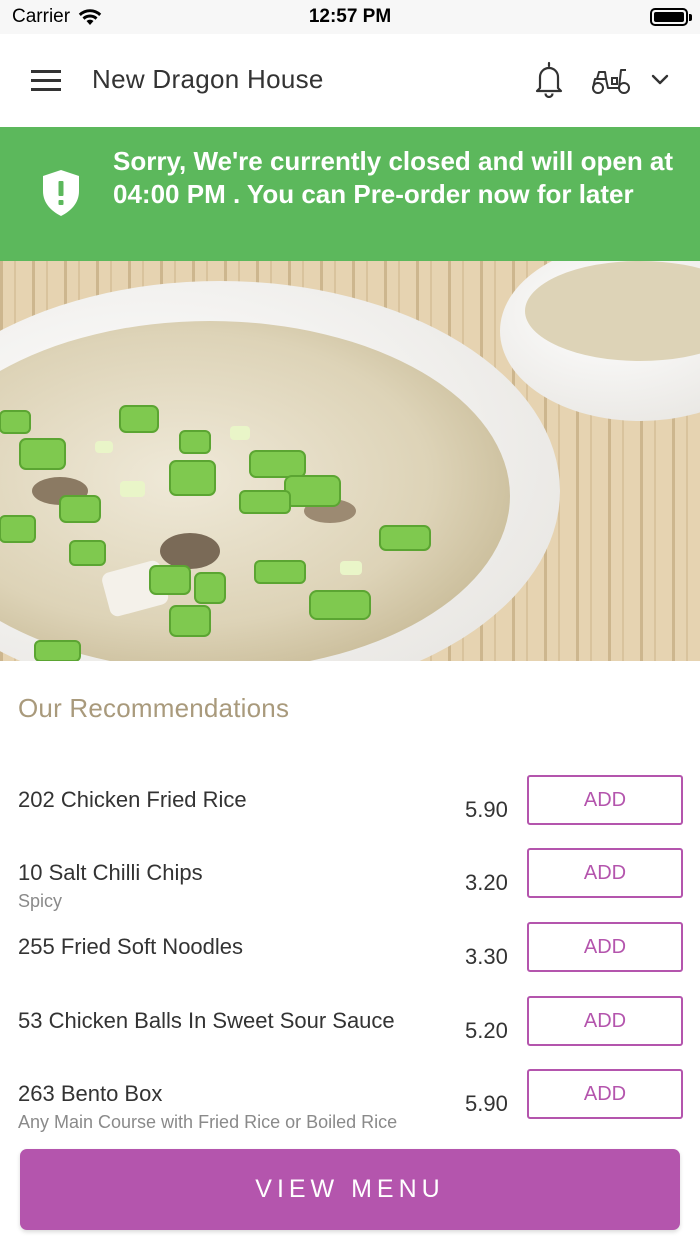  Describe the element at coordinates (486, 1030) in the screenshot. I see `item-price: 5.20` at that location.